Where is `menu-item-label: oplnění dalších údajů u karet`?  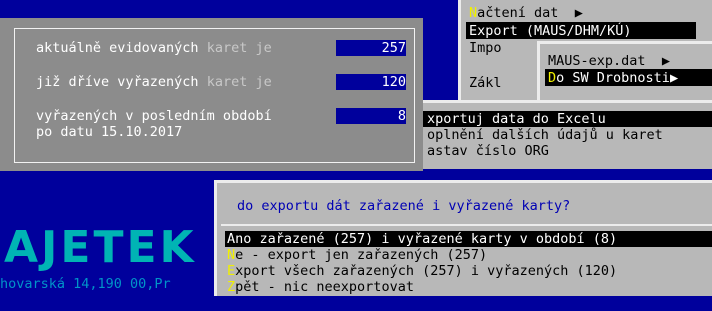 menu-item-label: oplnění dalších údajů u karet is located at coordinates (545, 135).